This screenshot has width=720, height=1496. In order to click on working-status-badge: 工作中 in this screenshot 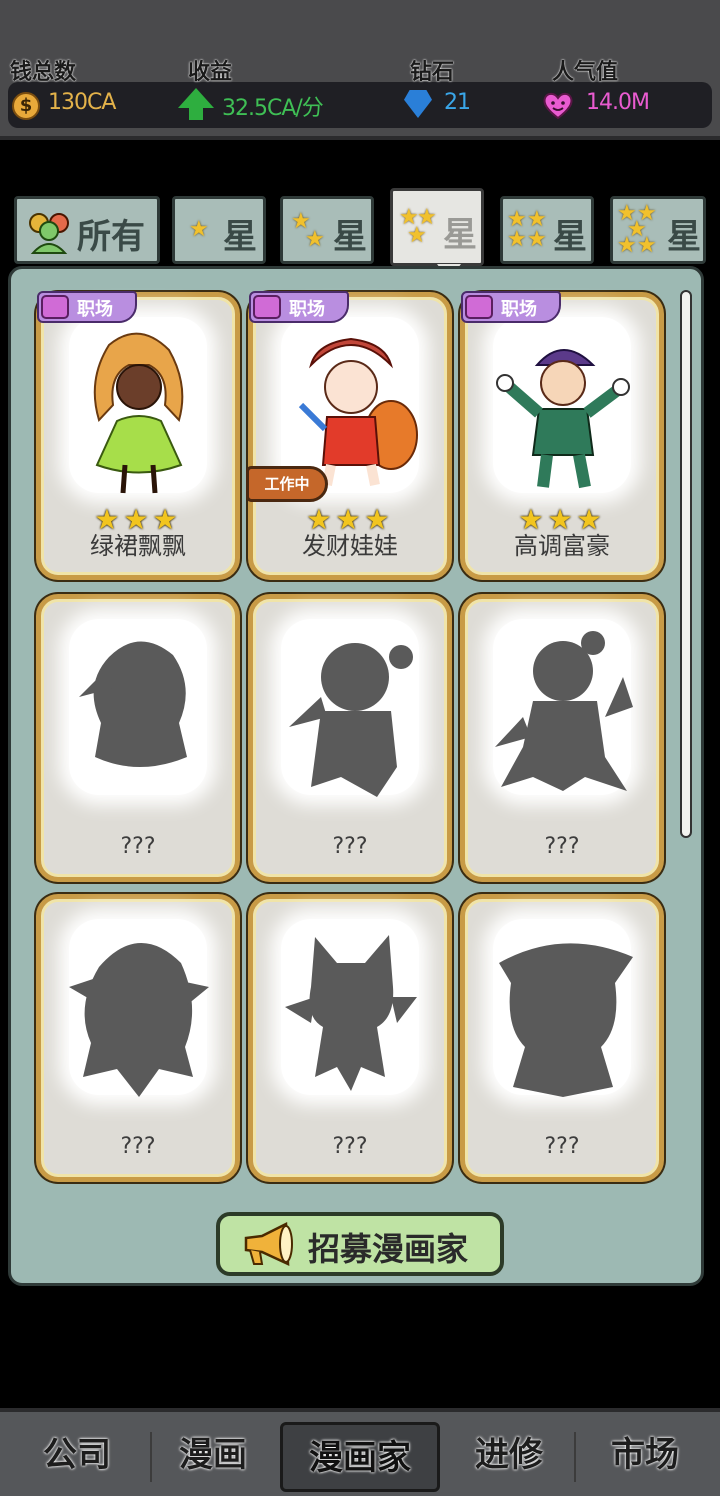, I will do `click(287, 484)`.